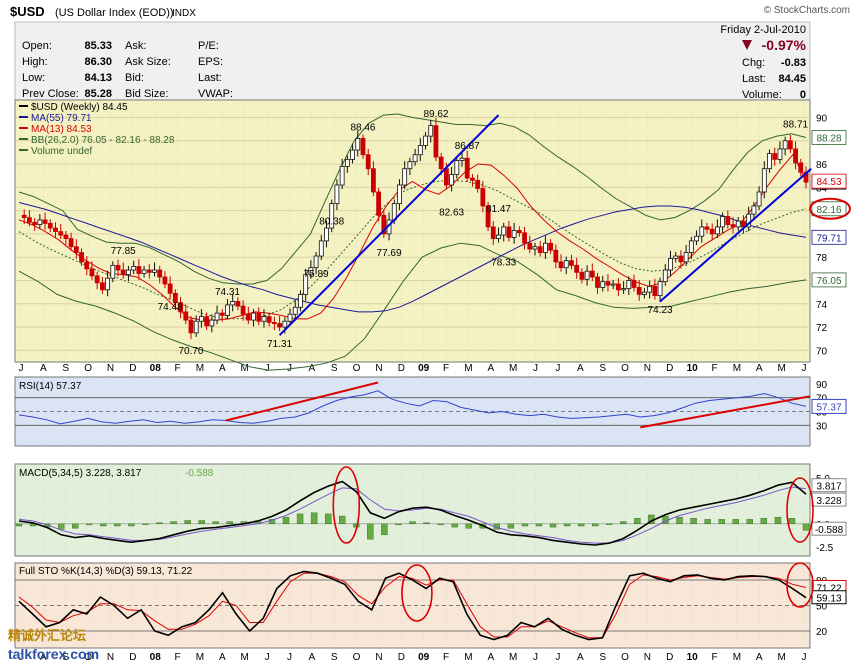  I want to click on rsi-right-label: 57.37, so click(828, 407).